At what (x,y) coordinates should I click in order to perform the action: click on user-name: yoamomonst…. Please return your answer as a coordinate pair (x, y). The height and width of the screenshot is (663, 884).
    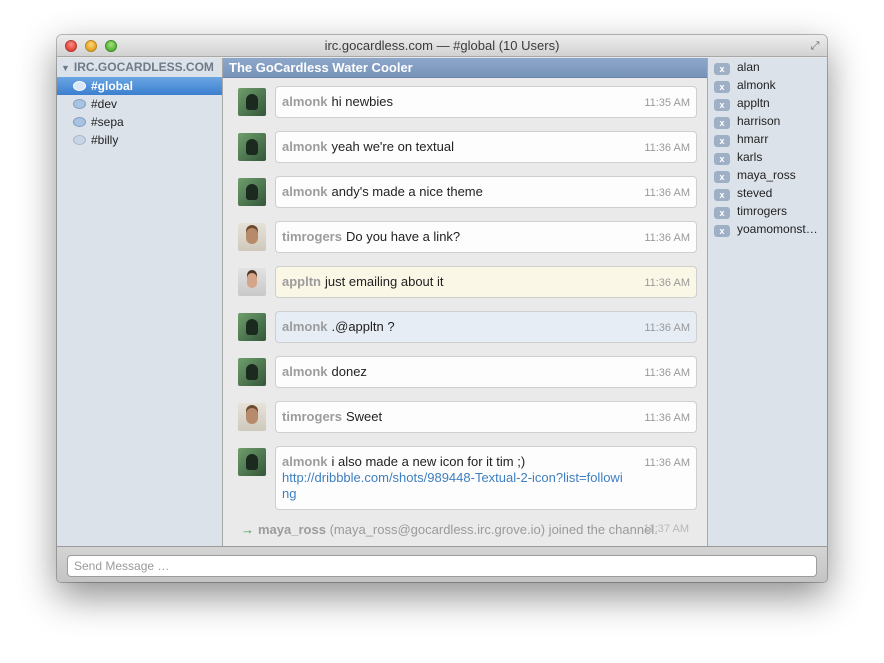
    Looking at the image, I should click on (777, 229).